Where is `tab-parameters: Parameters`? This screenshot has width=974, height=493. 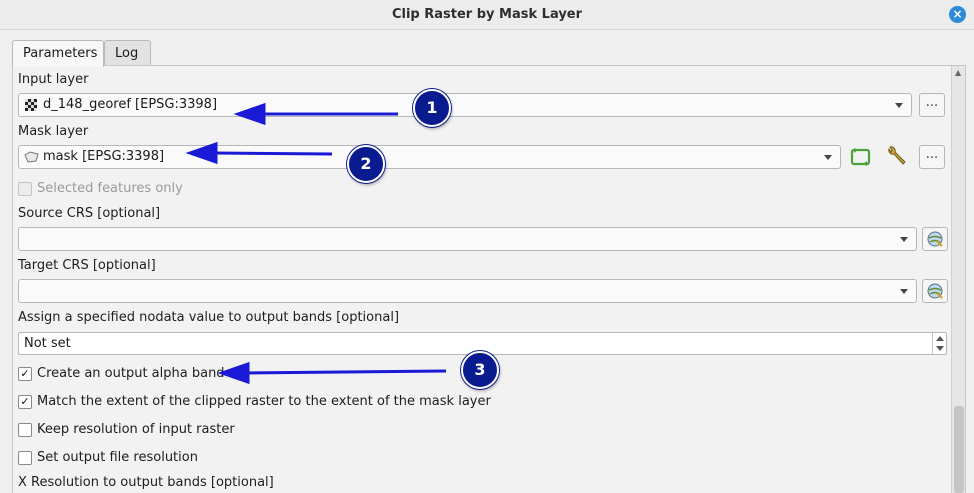
tab-parameters: Parameters is located at coordinates (58, 53).